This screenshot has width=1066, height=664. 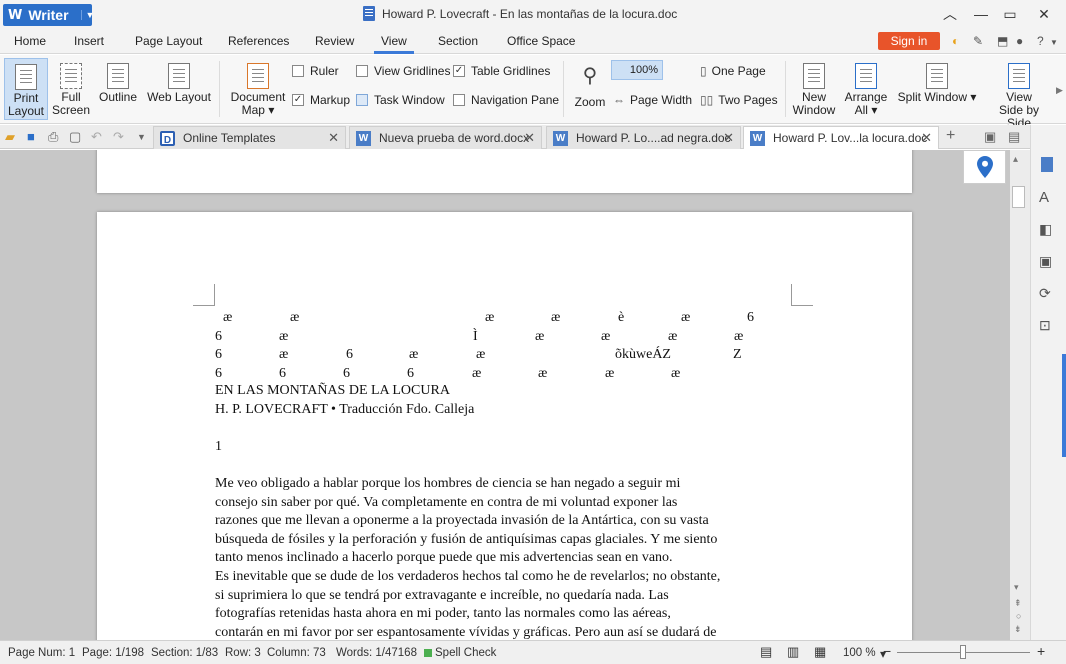 I want to click on close-button: ✕, so click(x=1044, y=14).